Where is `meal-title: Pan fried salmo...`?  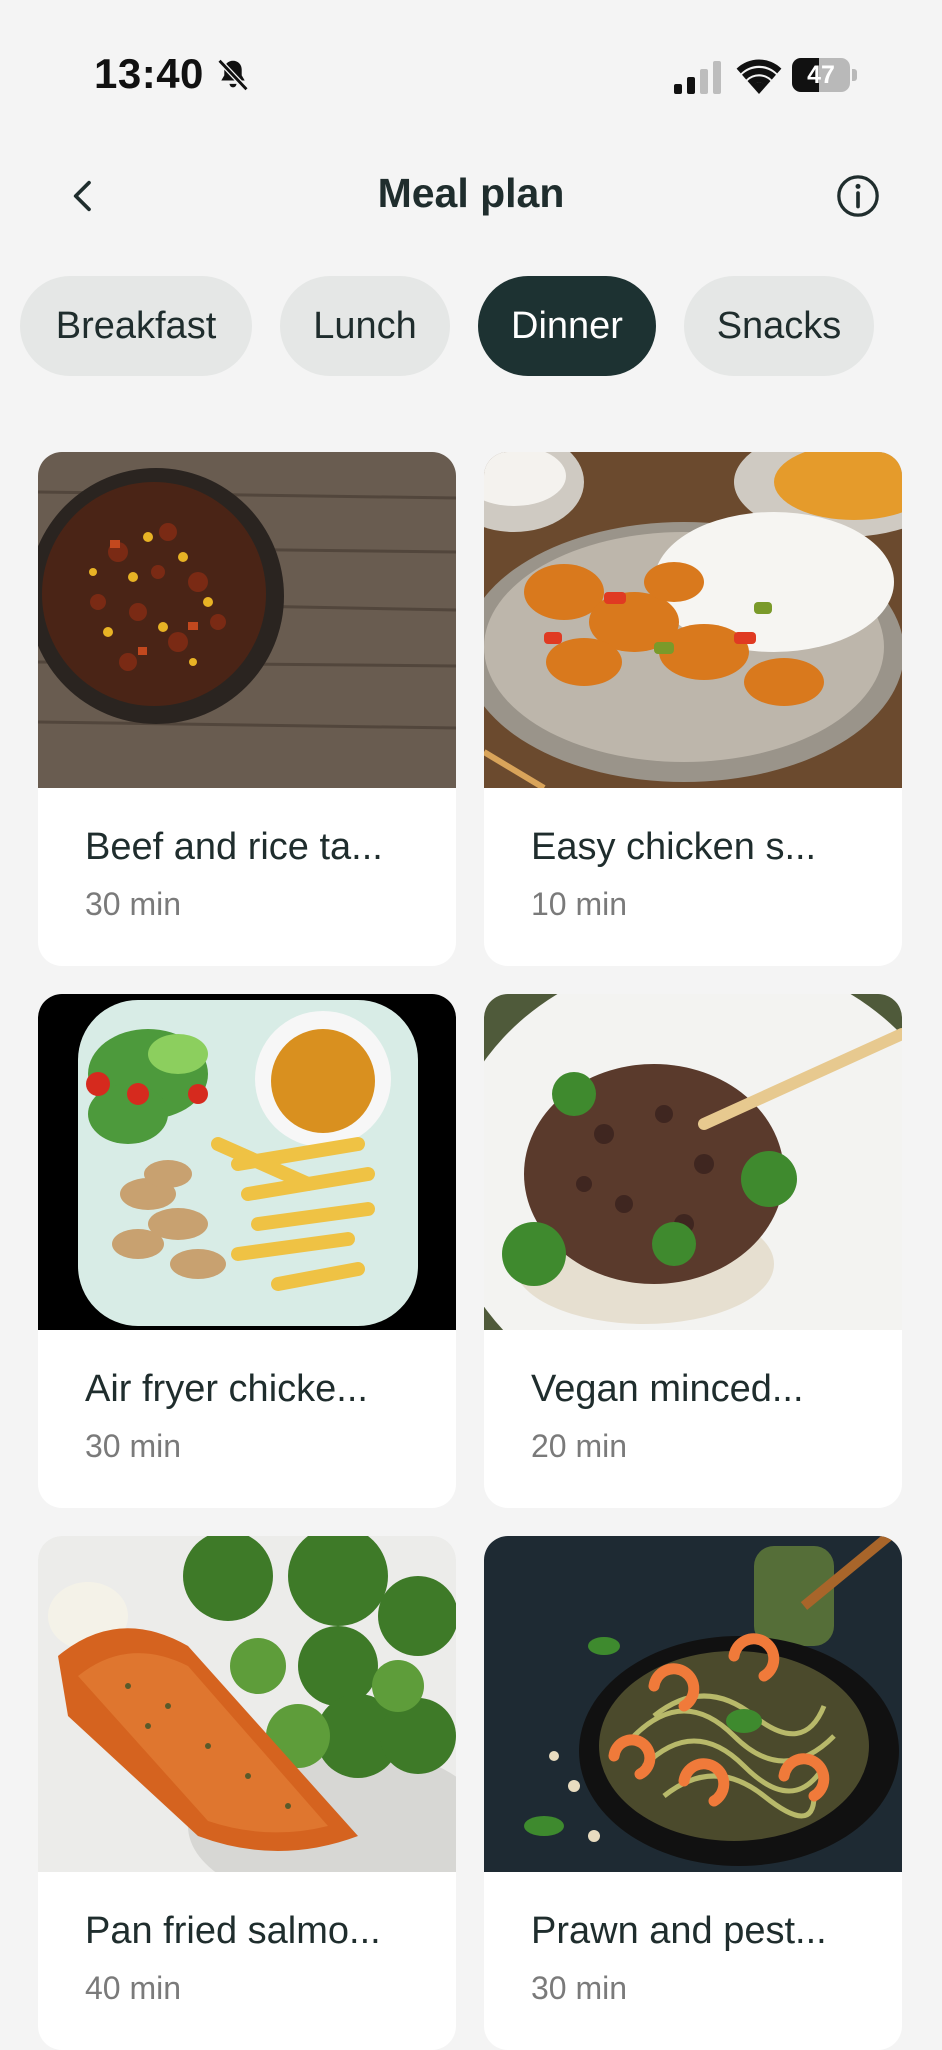 meal-title: Pan fried salmo... is located at coordinates (233, 1931).